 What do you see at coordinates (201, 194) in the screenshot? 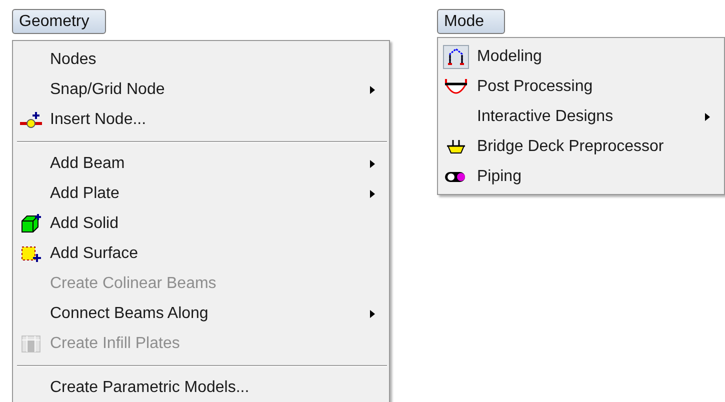
I see `menu-item: Add Plate` at bounding box center [201, 194].